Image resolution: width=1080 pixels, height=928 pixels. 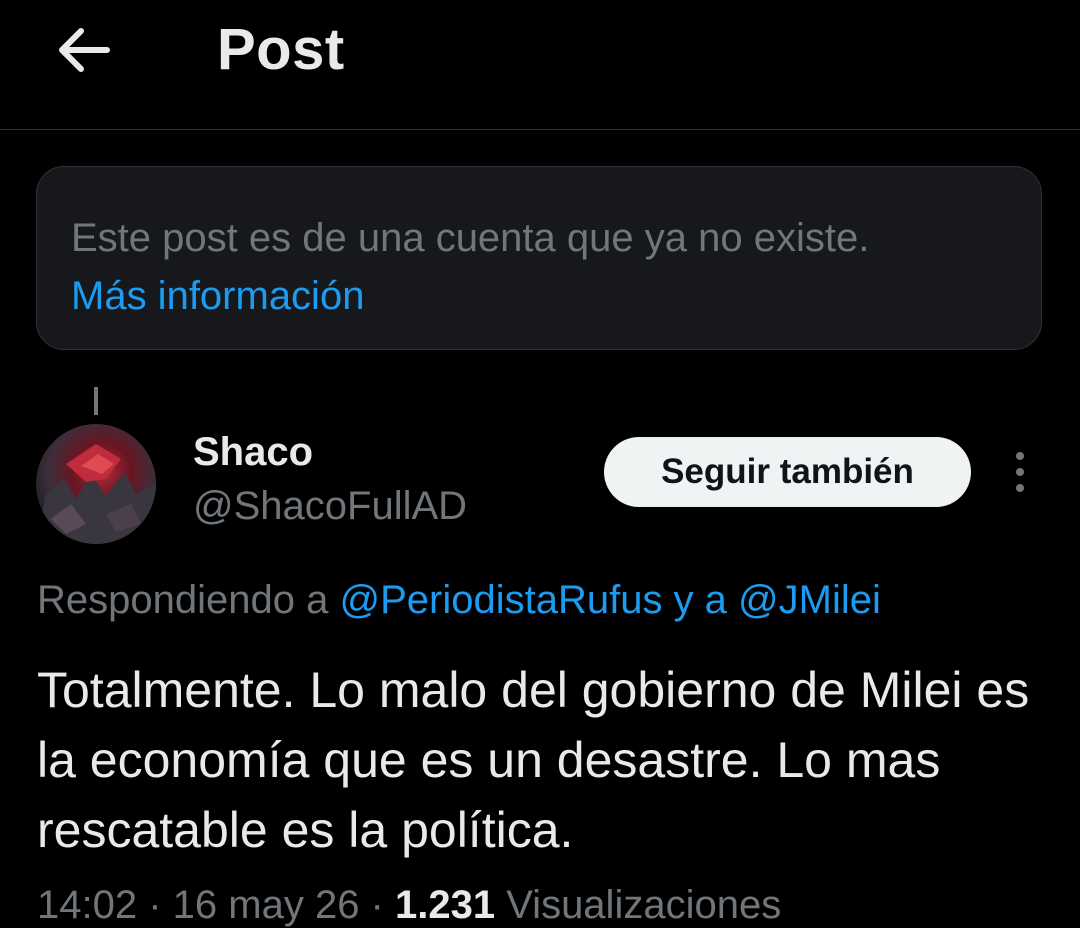 What do you see at coordinates (1020, 456) in the screenshot?
I see `more-vertical-icon` at bounding box center [1020, 456].